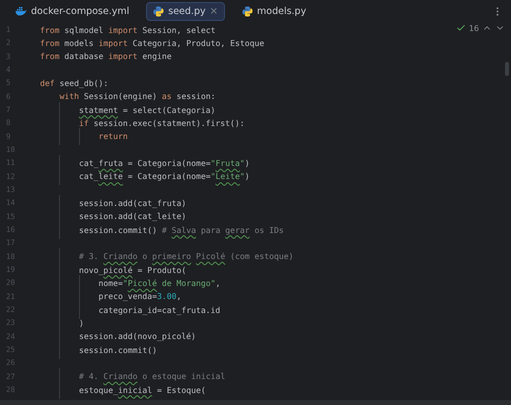  Describe the element at coordinates (128, 29) in the screenshot. I see `code-line: from sqlmodel import Session, select` at that location.